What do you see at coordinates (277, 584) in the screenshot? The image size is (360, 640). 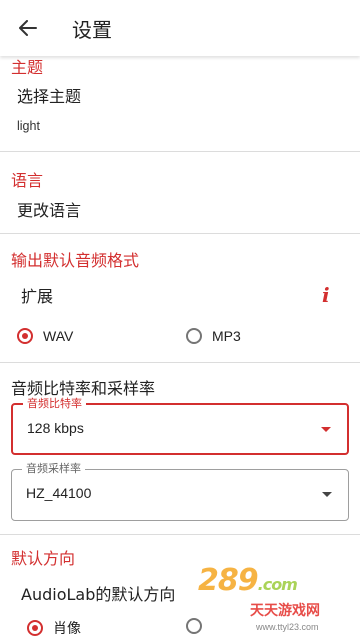 I see `brand-suffix: .com` at bounding box center [277, 584].